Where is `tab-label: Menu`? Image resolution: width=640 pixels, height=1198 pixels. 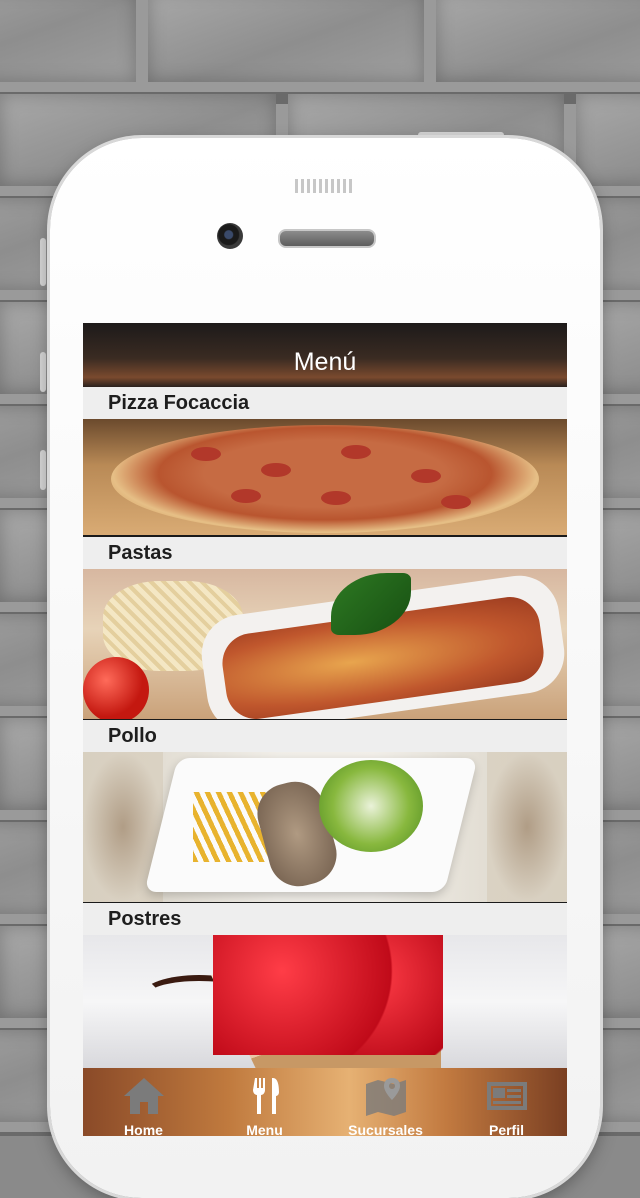 tab-label: Menu is located at coordinates (264, 1129).